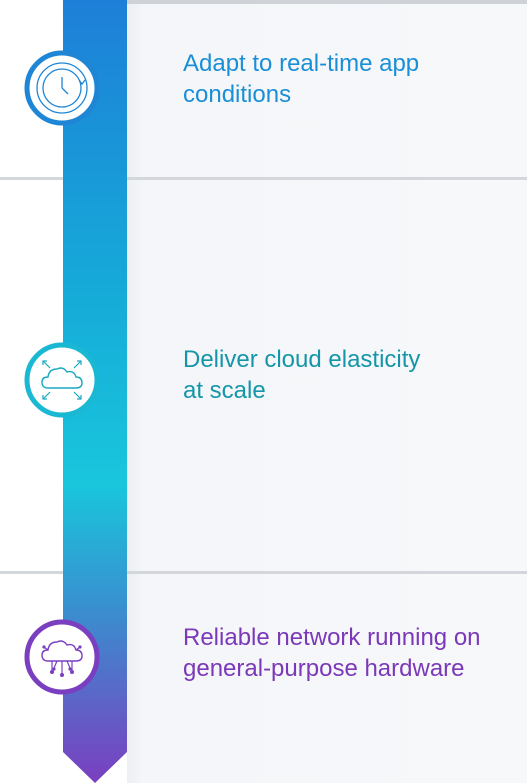 Image resolution: width=527 pixels, height=783 pixels. Describe the element at coordinates (302, 375) in the screenshot. I see `step-label-2: Deliver cloud elasticity at scale` at that location.